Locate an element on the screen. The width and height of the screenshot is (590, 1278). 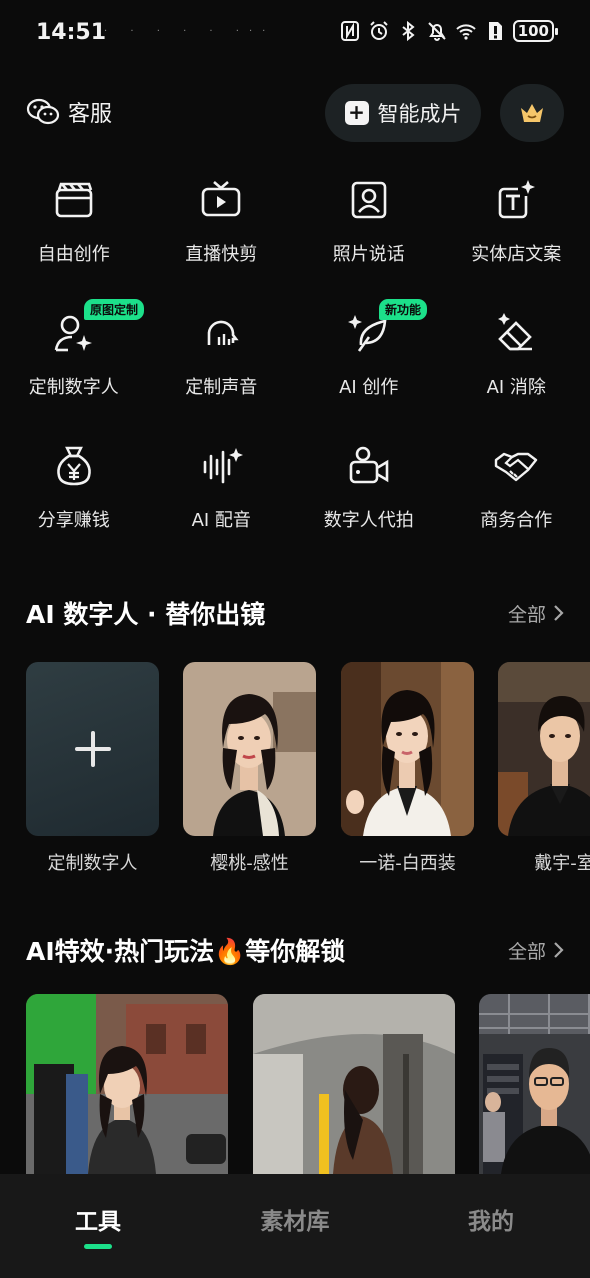
avatar-card-custom: 定制数字人 is located at coordinates (92, 768).